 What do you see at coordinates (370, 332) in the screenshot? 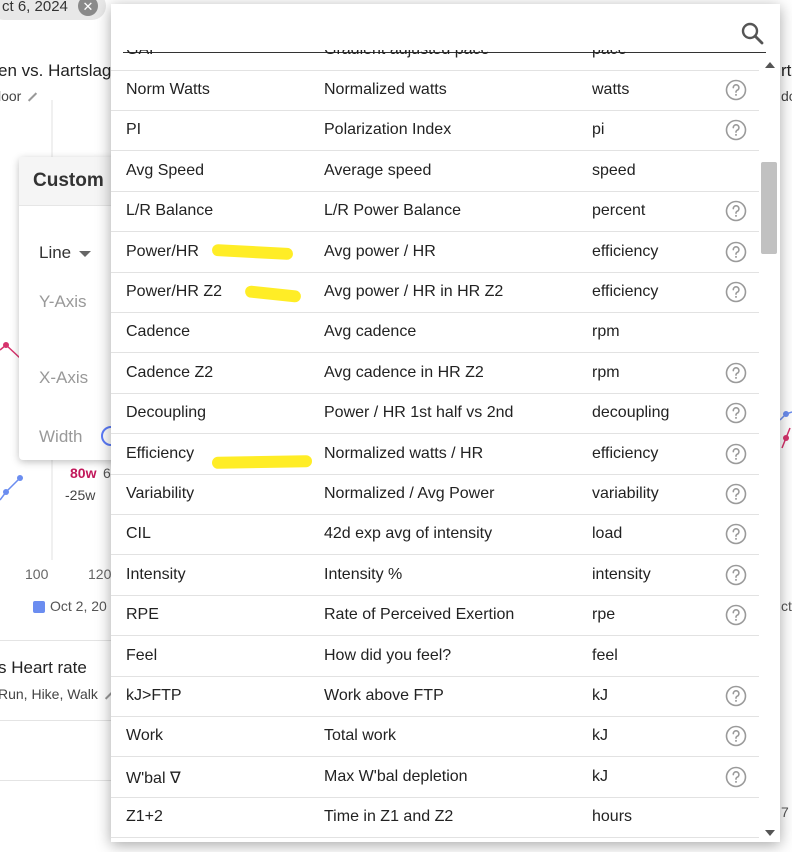
I see `field-description: Avg cadence` at bounding box center [370, 332].